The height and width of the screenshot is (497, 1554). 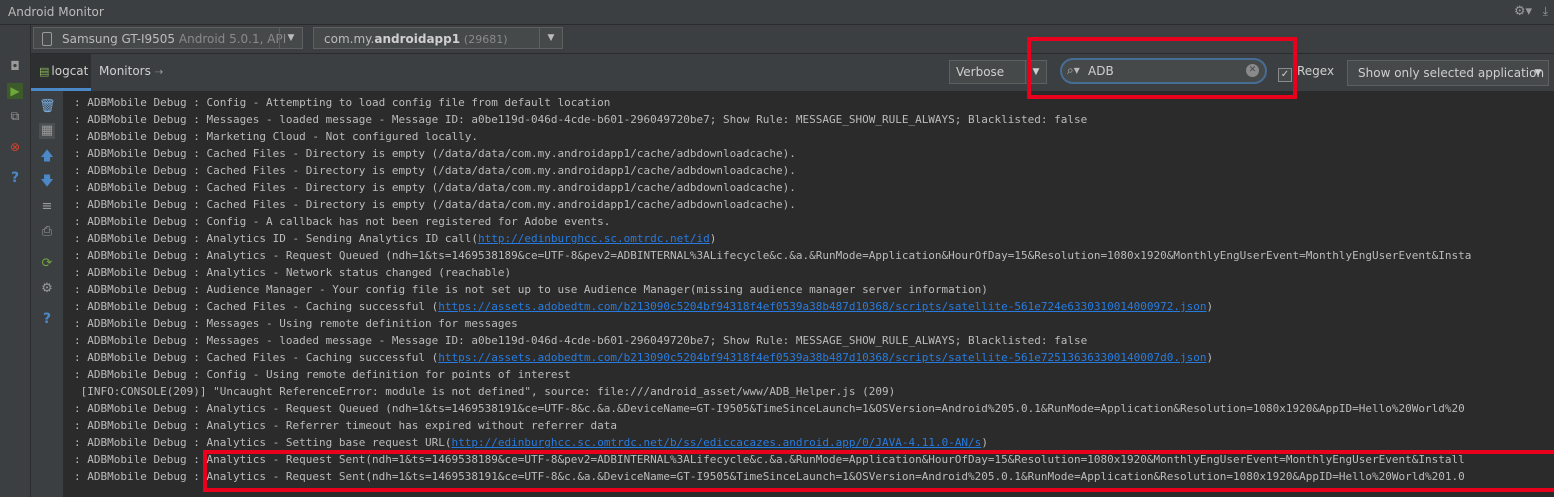 What do you see at coordinates (159, 72) in the screenshot?
I see `pin-icon: ⇢` at bounding box center [159, 72].